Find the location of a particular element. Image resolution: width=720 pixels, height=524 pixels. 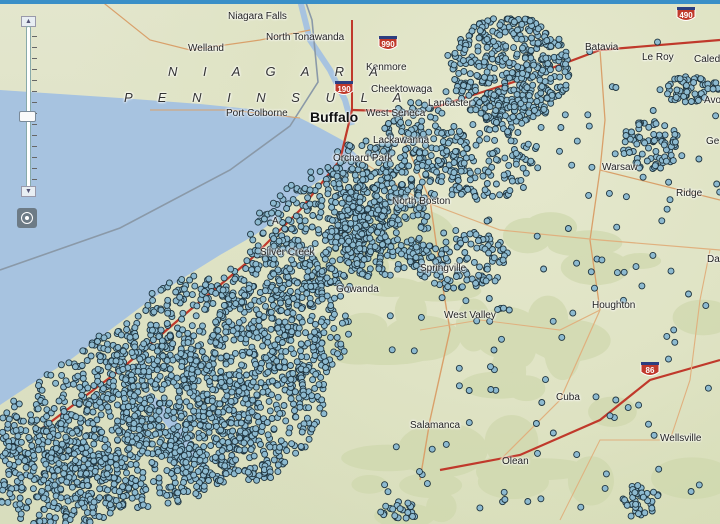

zoom-track is located at coordinates (28, 107).